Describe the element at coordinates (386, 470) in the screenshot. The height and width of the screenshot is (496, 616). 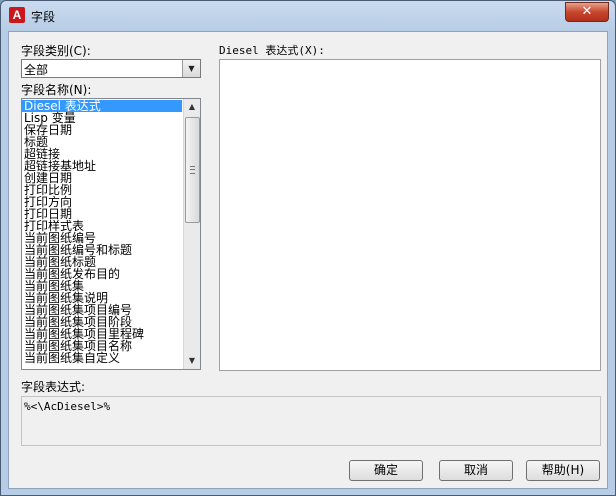
I see `ok-button: 确定` at that location.